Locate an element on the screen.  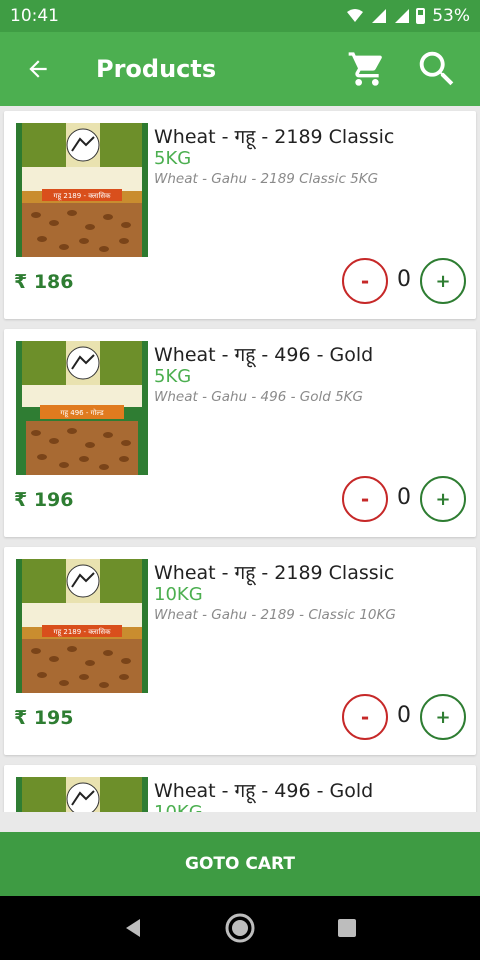
status-time: 10:41 is located at coordinates (34, 16).